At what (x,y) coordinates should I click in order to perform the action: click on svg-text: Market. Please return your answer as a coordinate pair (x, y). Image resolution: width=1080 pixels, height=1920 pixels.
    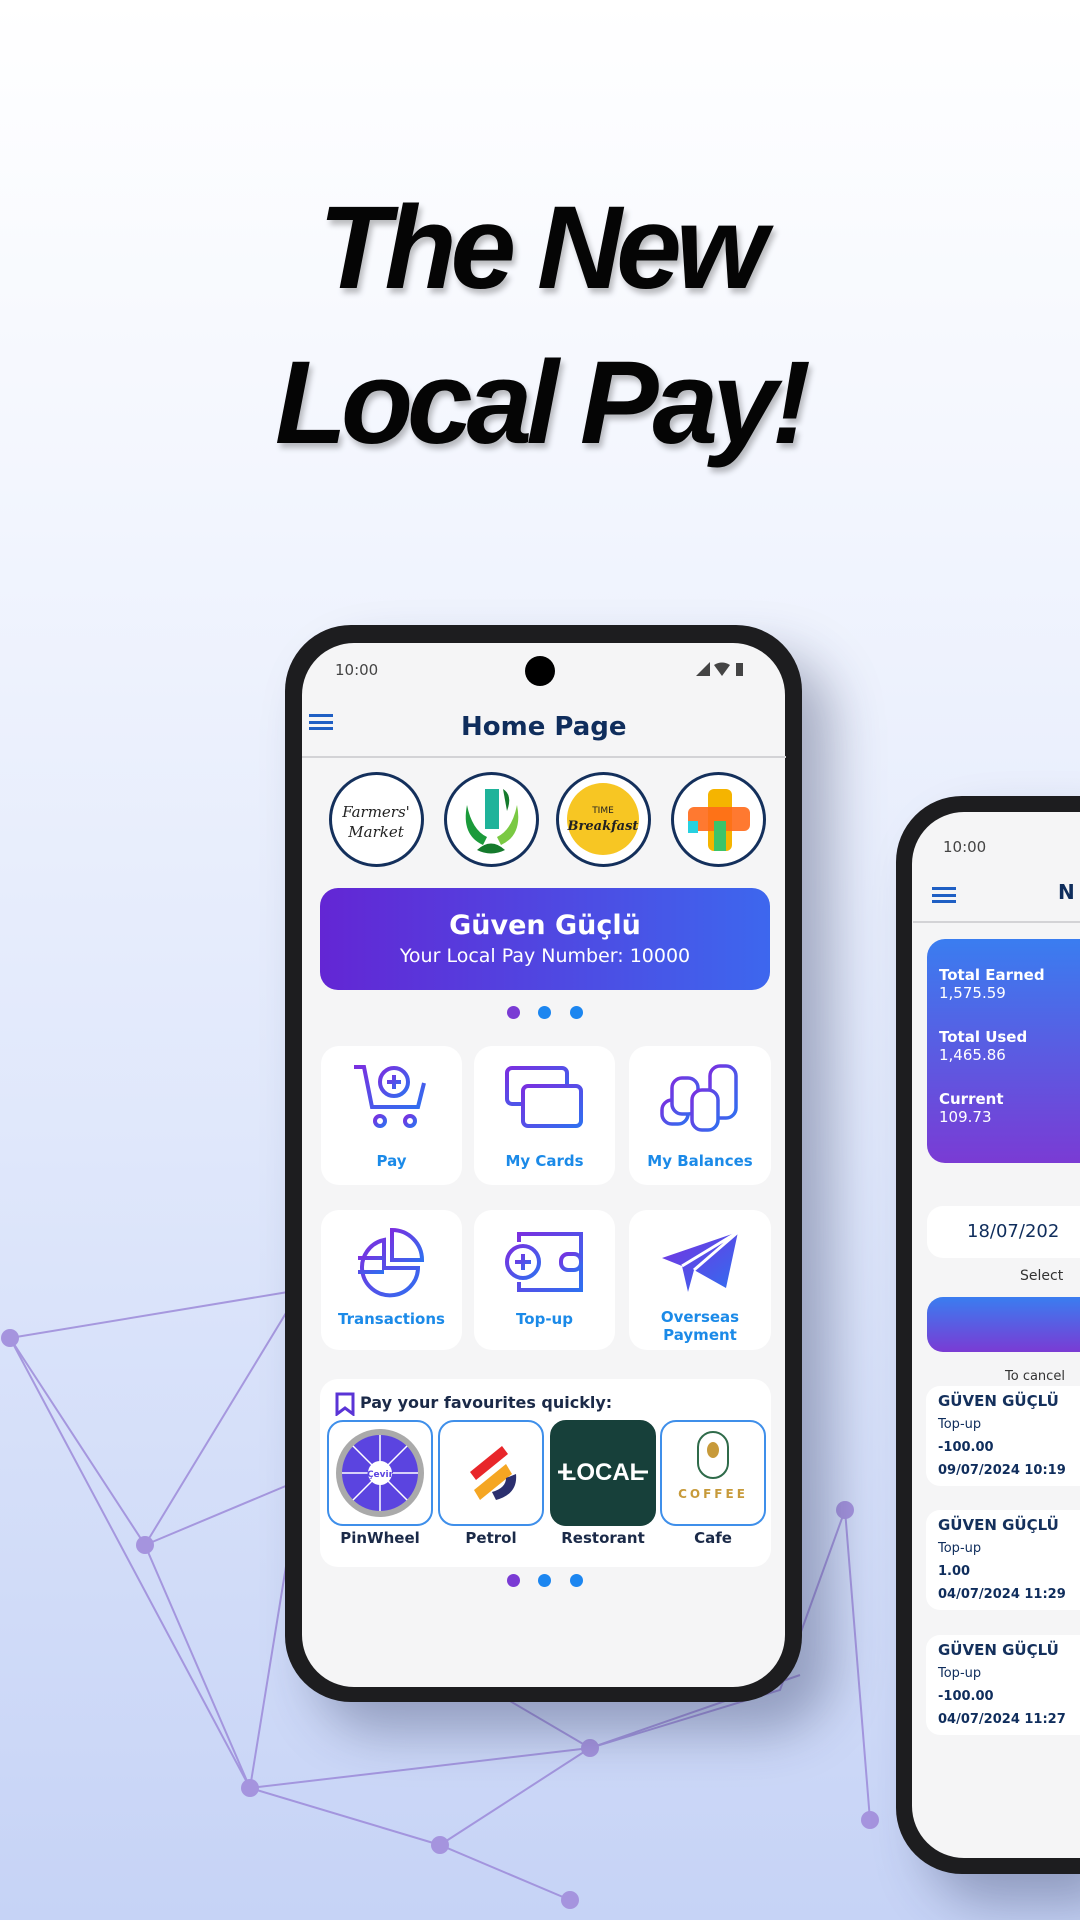
    Looking at the image, I should click on (375, 832).